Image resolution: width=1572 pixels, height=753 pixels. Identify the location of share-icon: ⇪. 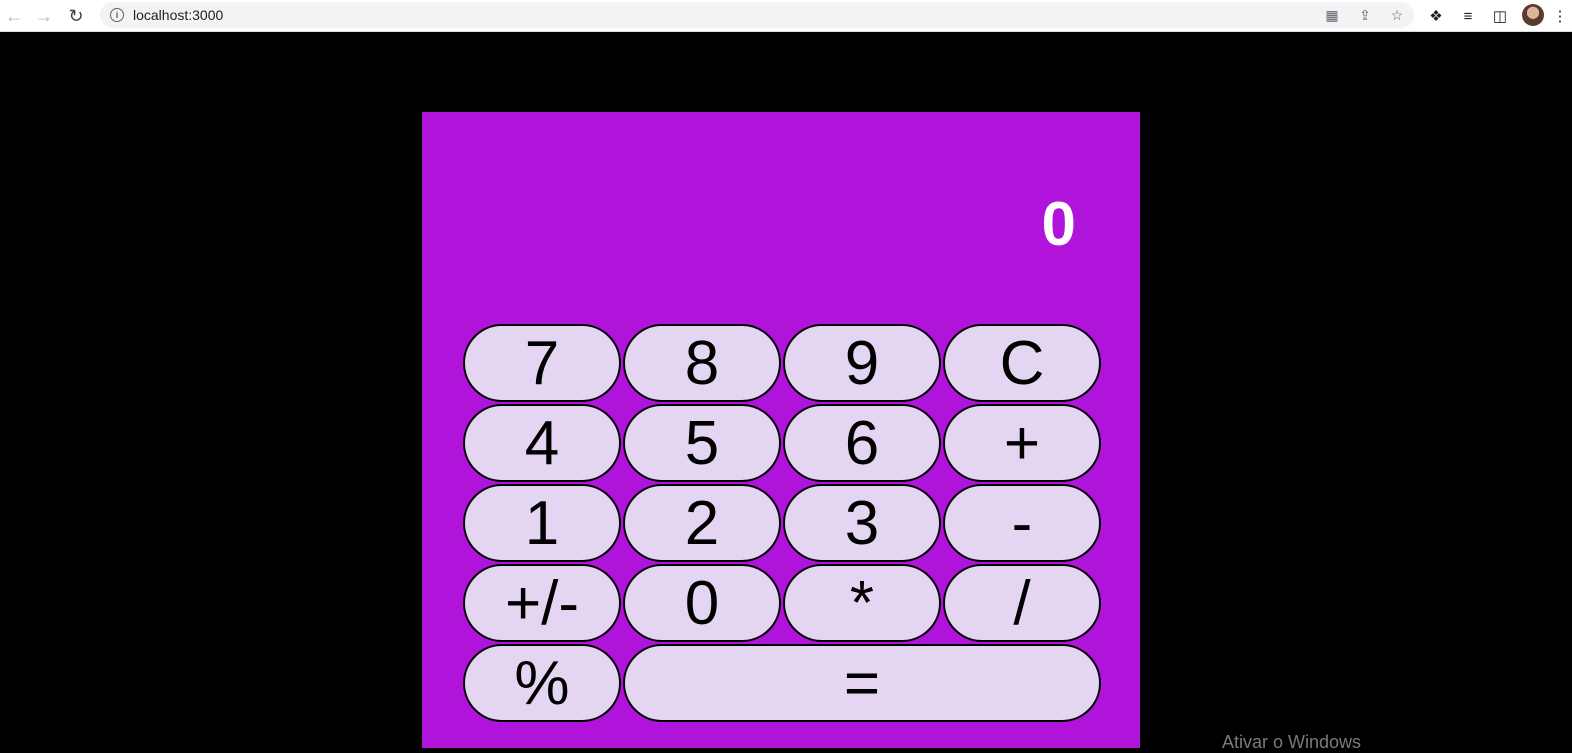
(1365, 15).